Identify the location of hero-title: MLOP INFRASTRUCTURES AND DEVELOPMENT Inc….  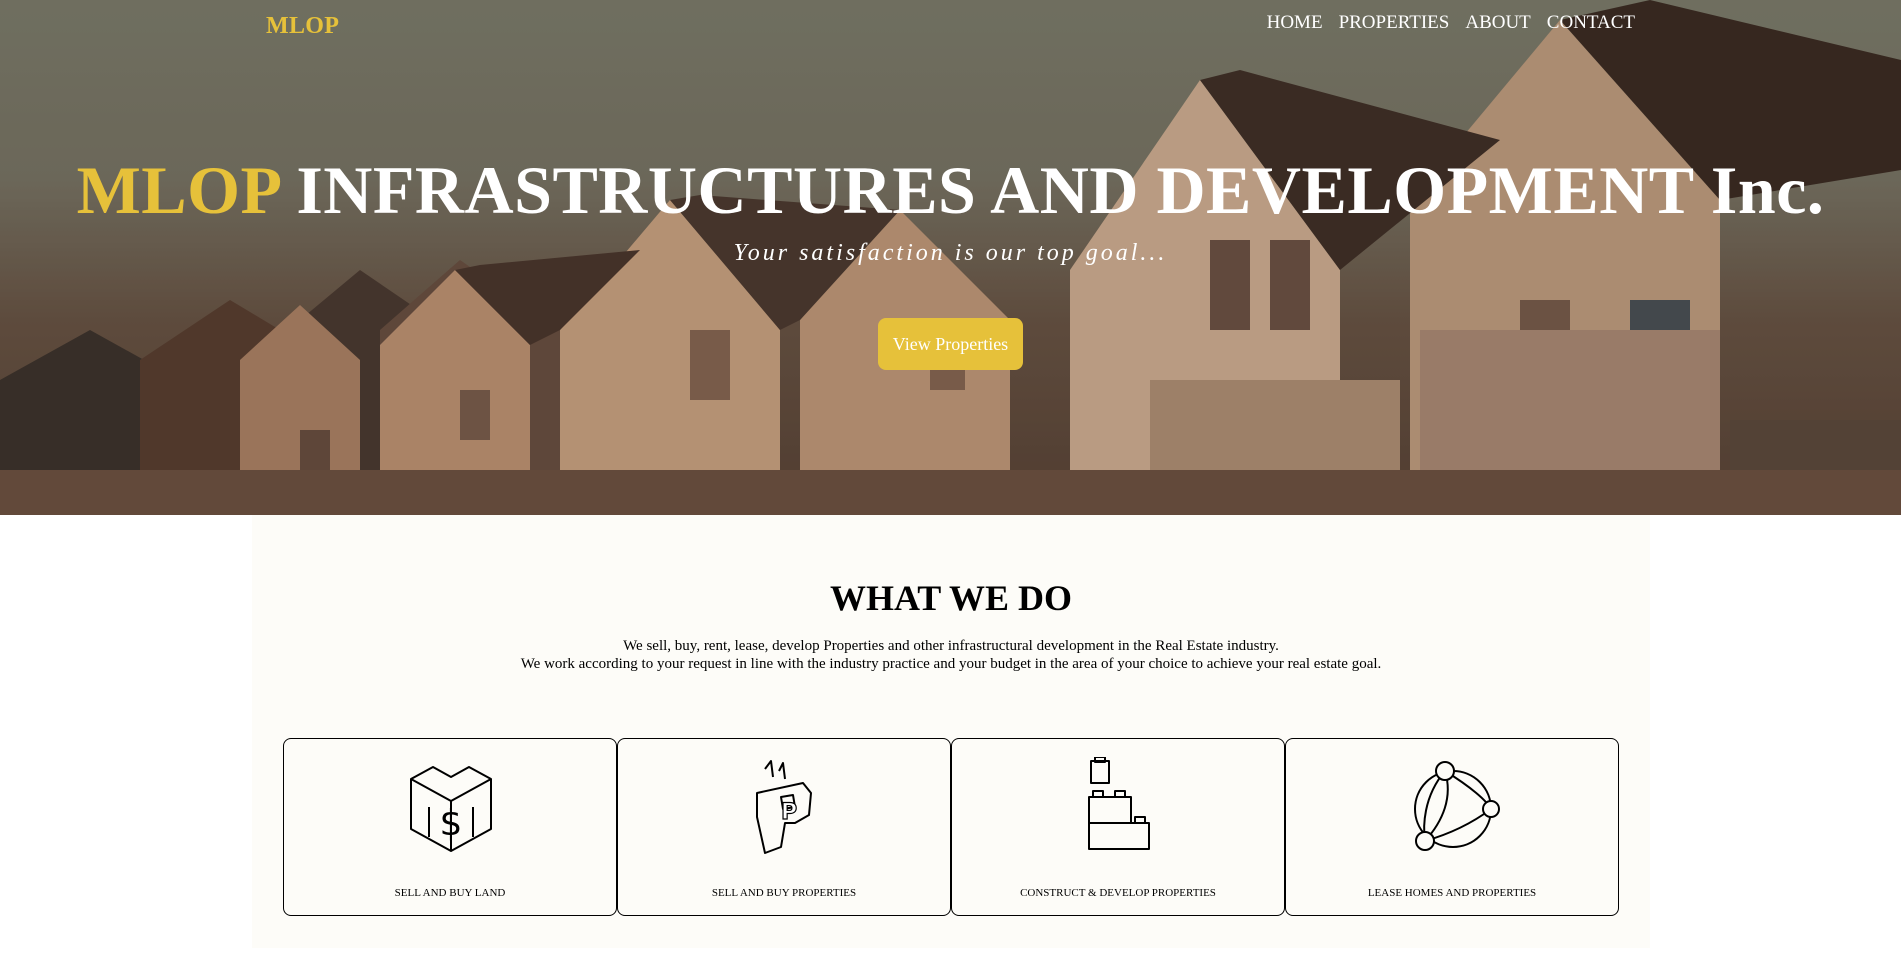
(950, 190).